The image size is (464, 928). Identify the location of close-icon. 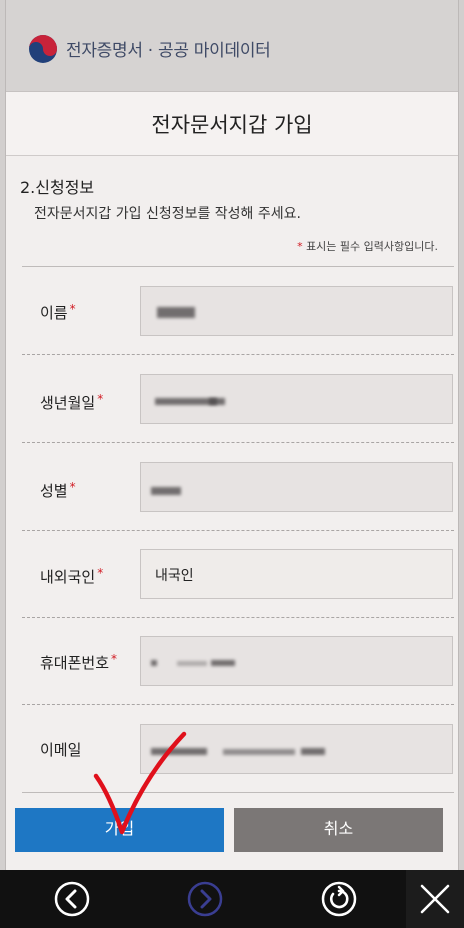
(435, 899).